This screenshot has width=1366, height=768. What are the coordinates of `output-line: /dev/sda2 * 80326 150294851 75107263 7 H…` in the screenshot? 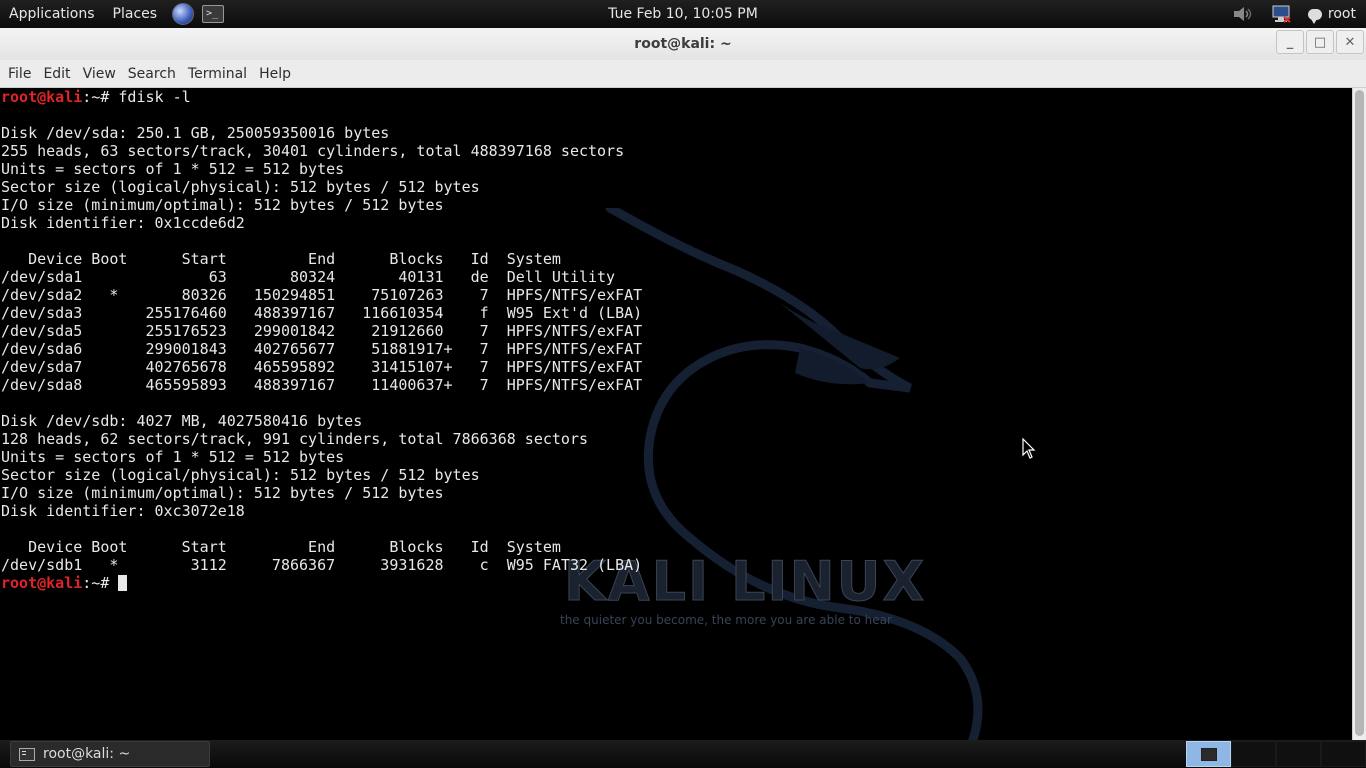 It's located at (322, 295).